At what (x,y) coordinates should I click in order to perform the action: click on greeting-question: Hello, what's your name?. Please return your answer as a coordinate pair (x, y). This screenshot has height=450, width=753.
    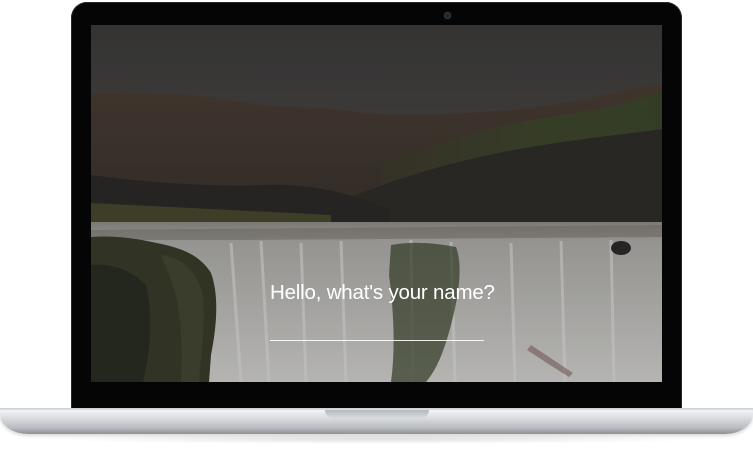
    Looking at the image, I should click on (382, 292).